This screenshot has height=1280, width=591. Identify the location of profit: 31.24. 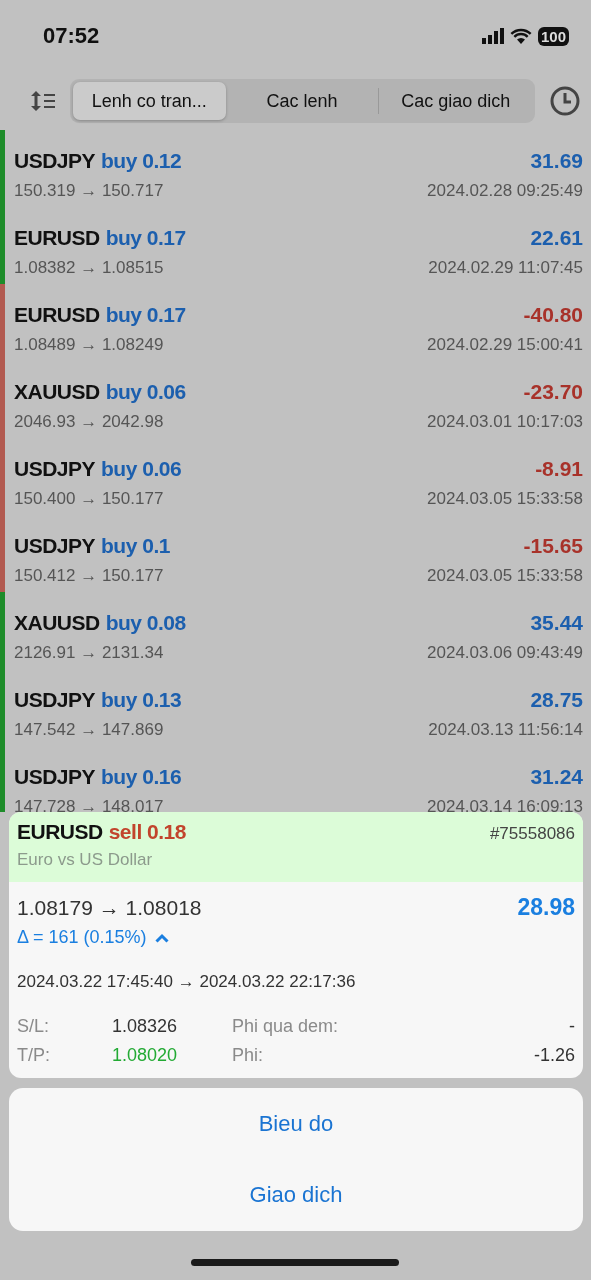
(556, 777).